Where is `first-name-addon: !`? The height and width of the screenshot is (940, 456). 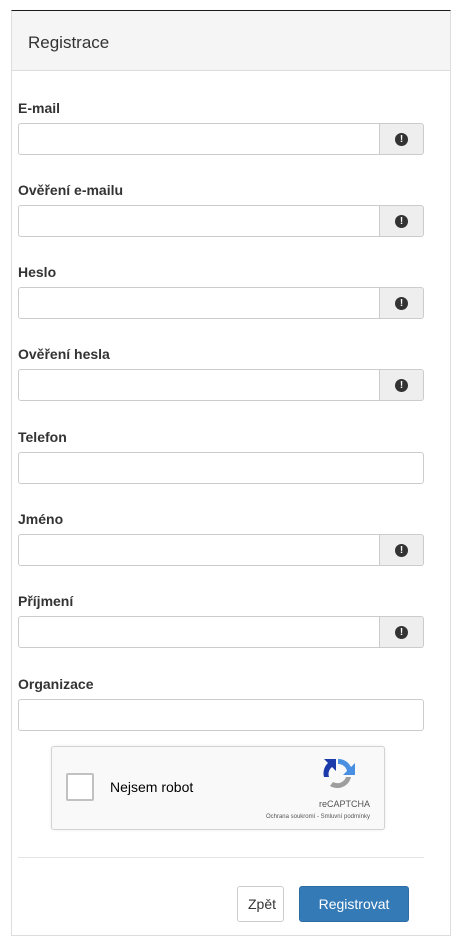
first-name-addon: ! is located at coordinates (402, 550).